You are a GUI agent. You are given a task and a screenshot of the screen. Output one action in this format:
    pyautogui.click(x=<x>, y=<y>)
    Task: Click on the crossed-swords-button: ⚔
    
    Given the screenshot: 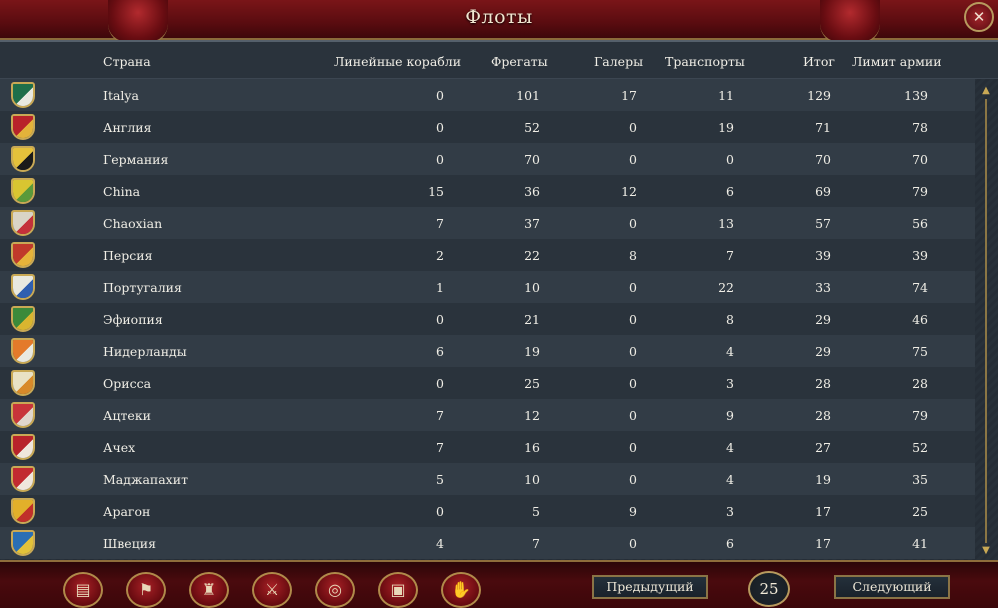 What is the action you would take?
    pyautogui.click(x=272, y=590)
    